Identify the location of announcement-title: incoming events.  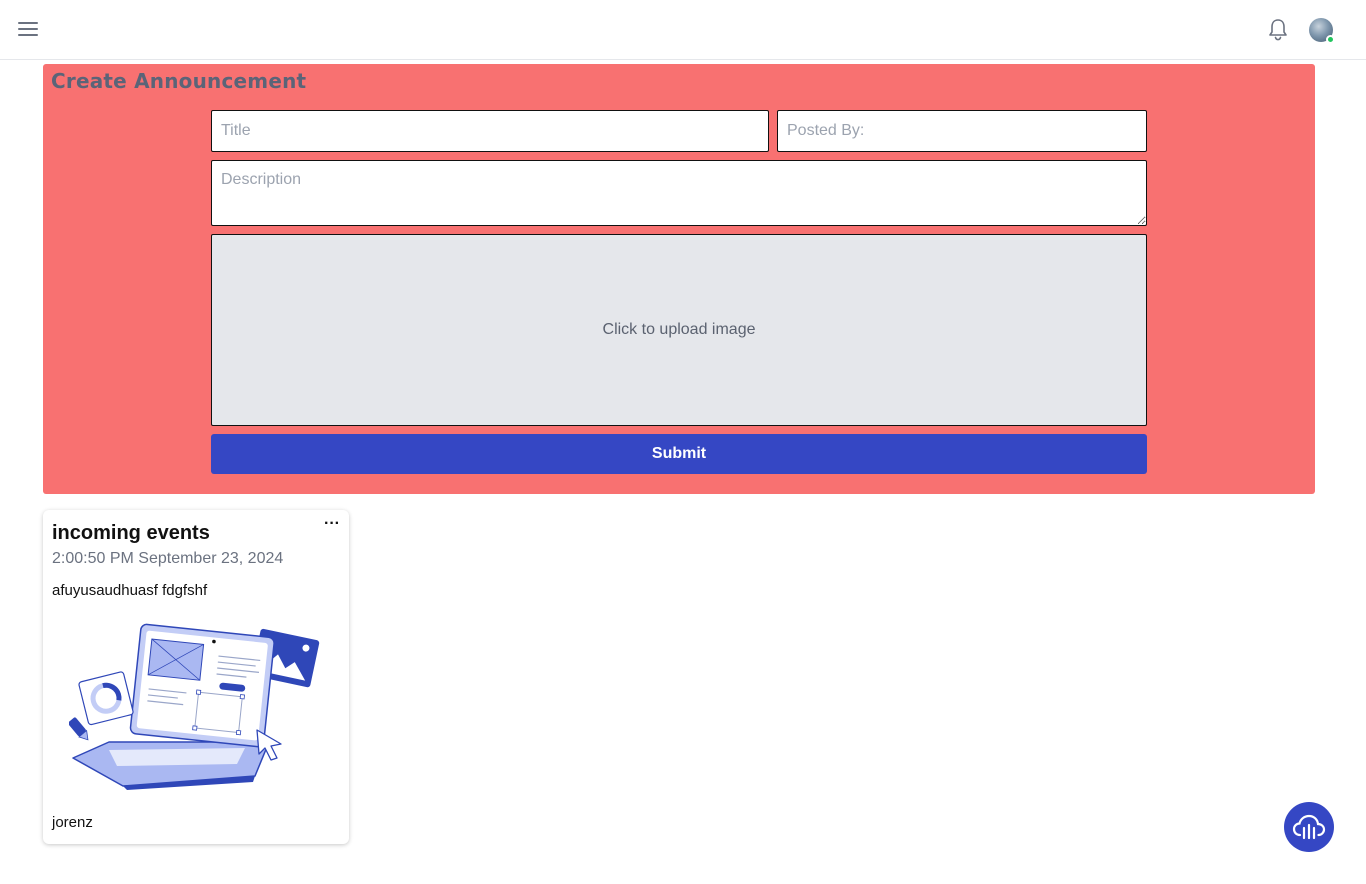
(131, 533).